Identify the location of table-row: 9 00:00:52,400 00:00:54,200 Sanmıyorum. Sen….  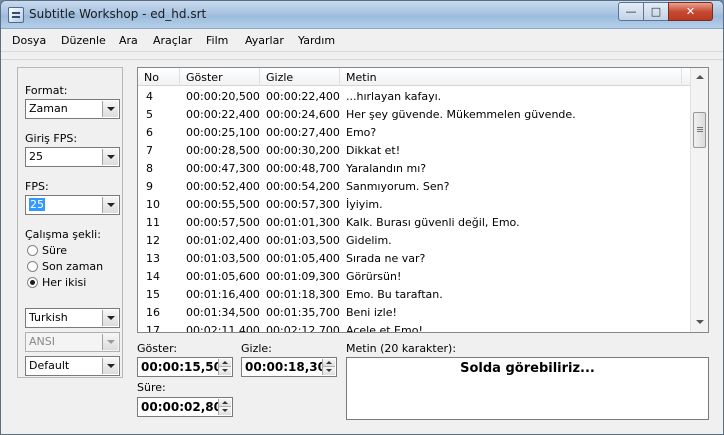
(414, 186).